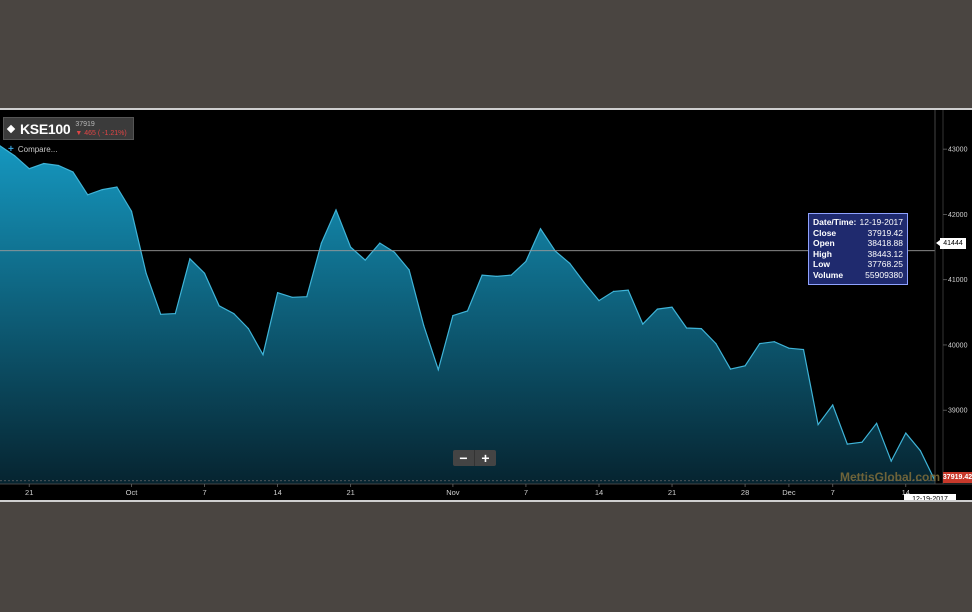 The width and height of the screenshot is (972, 612). What do you see at coordinates (835, 222) in the screenshot?
I see `tooltip-label: Date/Time:` at bounding box center [835, 222].